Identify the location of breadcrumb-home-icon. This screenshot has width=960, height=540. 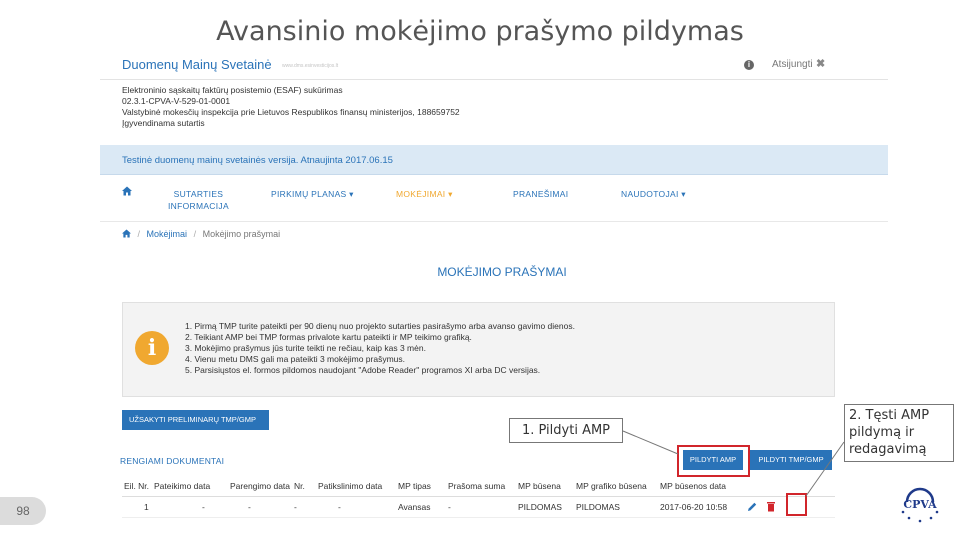
(126, 233).